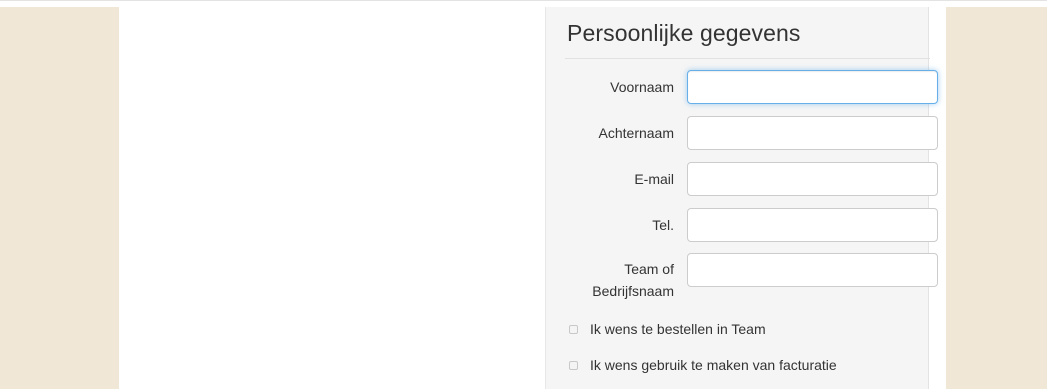  I want to click on order-in-team-option: Ik wens te bestellen in Team, so click(667, 329).